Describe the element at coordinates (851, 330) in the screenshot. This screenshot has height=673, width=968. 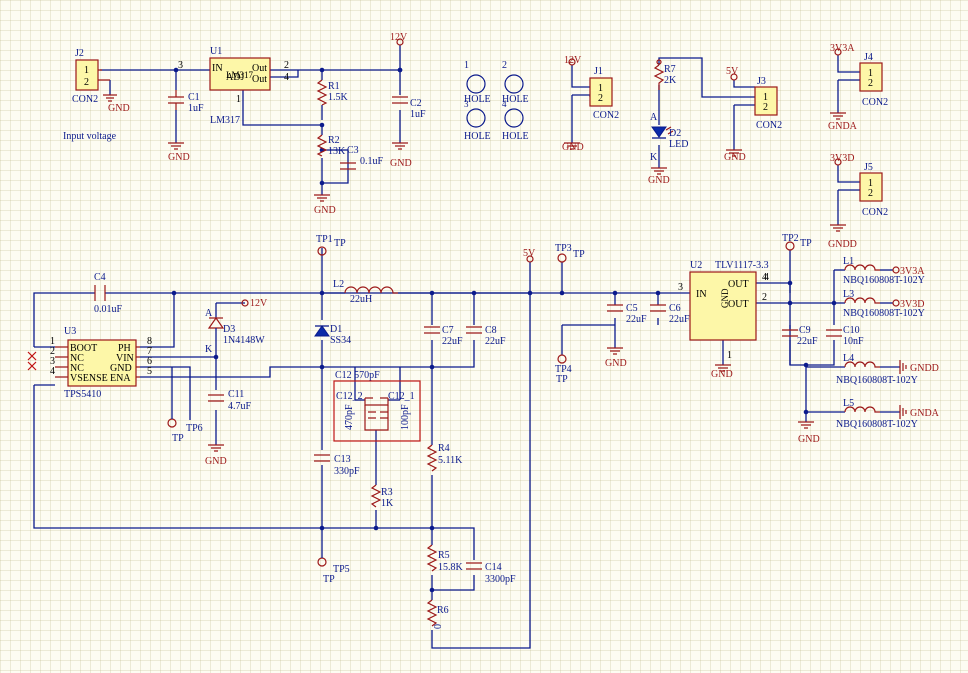
I see `svg-text: C10` at that location.